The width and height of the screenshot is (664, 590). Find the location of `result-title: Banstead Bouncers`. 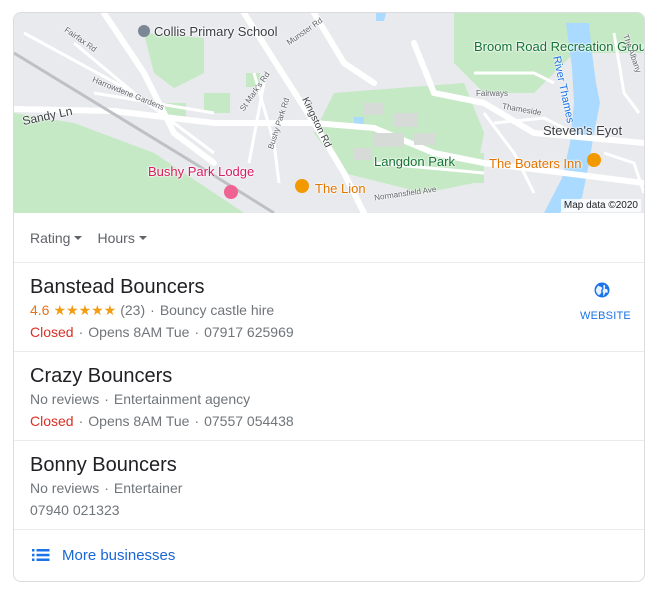

result-title: Banstead Bouncers is located at coordinates (337, 287).